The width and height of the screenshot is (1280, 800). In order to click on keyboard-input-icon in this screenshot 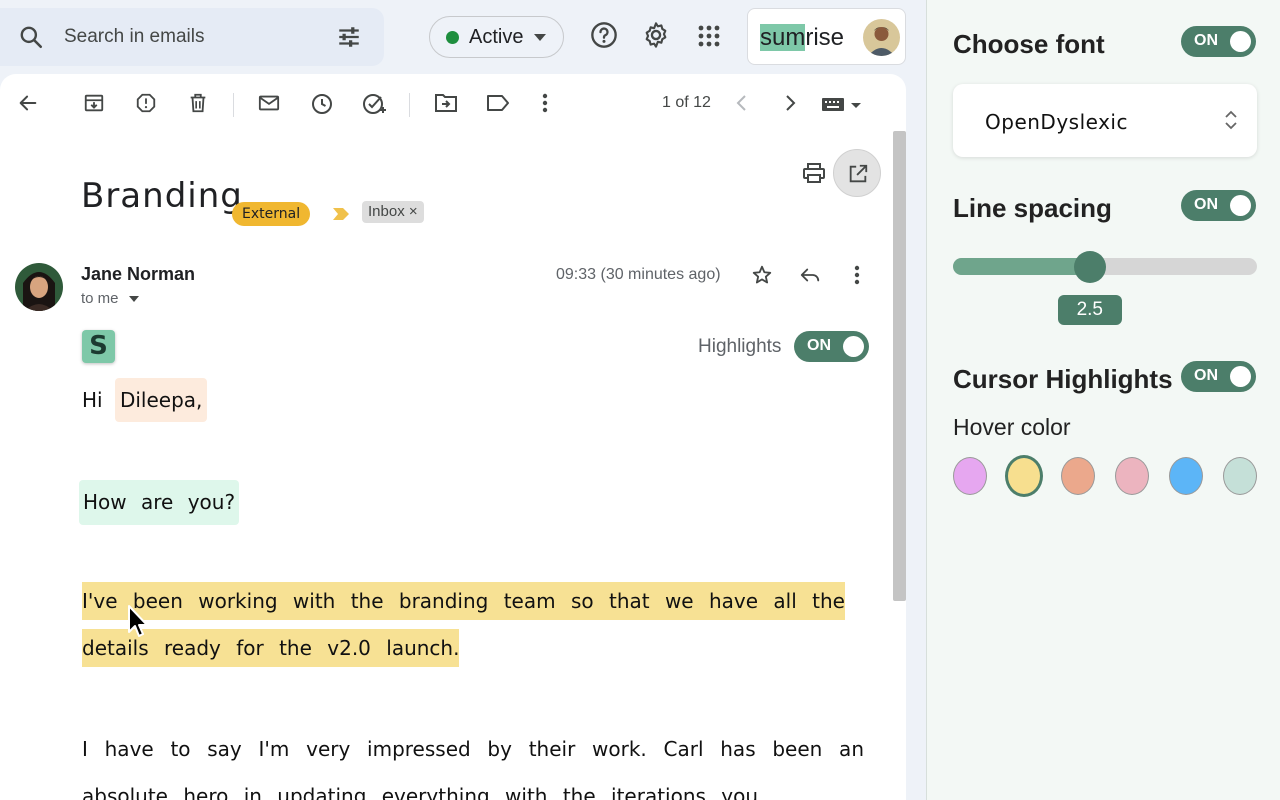, I will do `click(842, 104)`.